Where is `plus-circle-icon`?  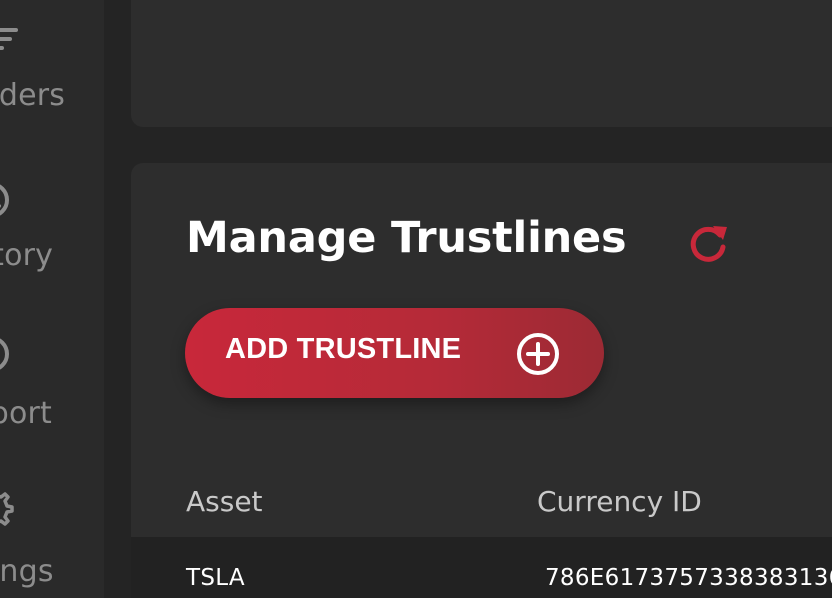
plus-circle-icon is located at coordinates (538, 354).